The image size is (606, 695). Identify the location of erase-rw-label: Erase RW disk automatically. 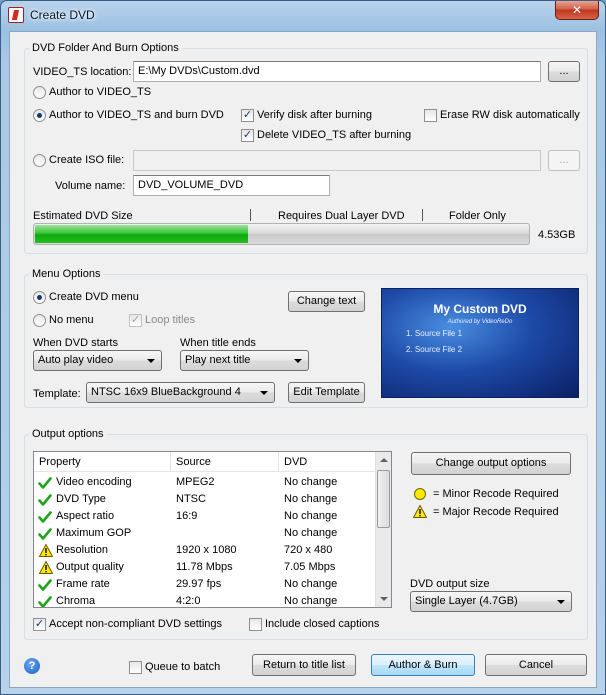
(510, 115).